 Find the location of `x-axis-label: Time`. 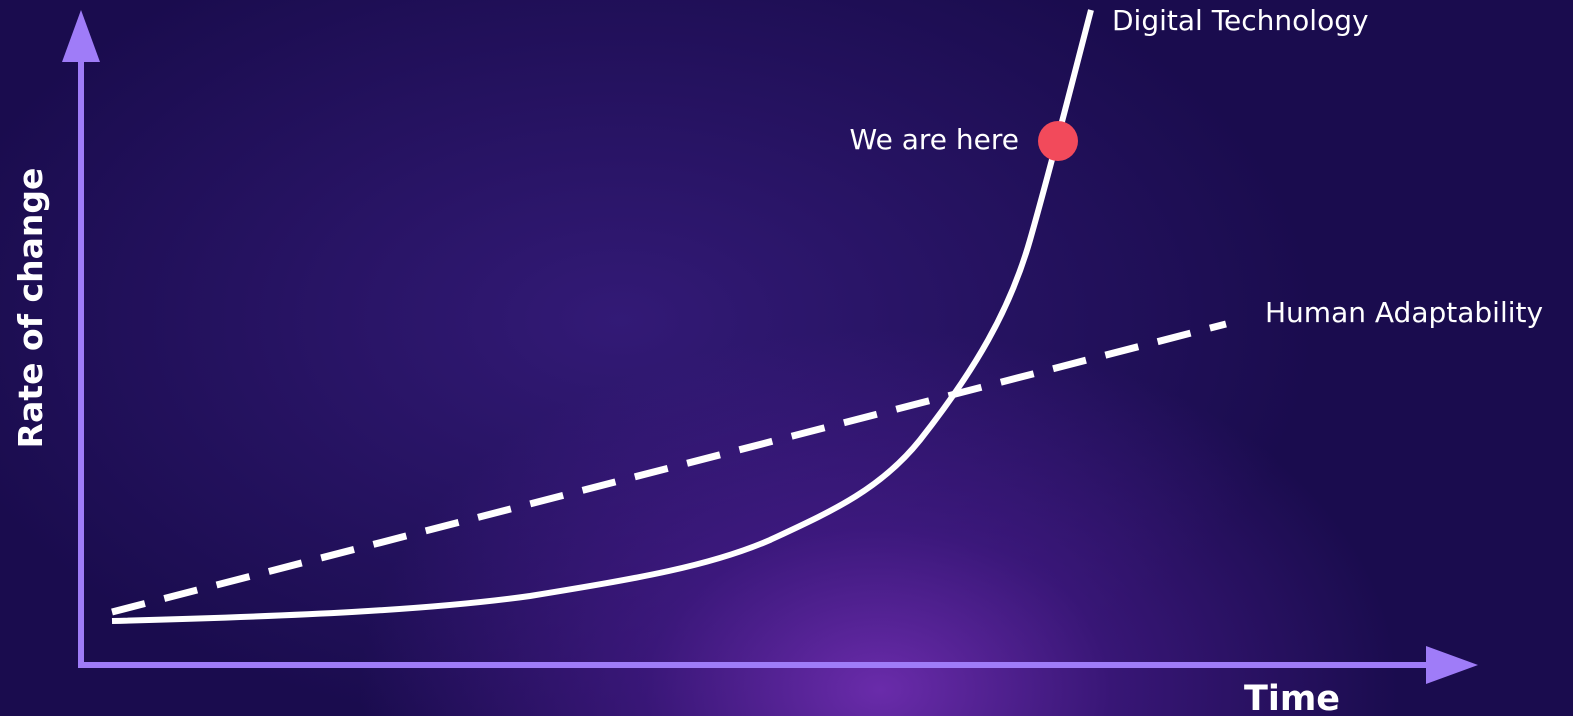

x-axis-label: Time is located at coordinates (1292, 697).